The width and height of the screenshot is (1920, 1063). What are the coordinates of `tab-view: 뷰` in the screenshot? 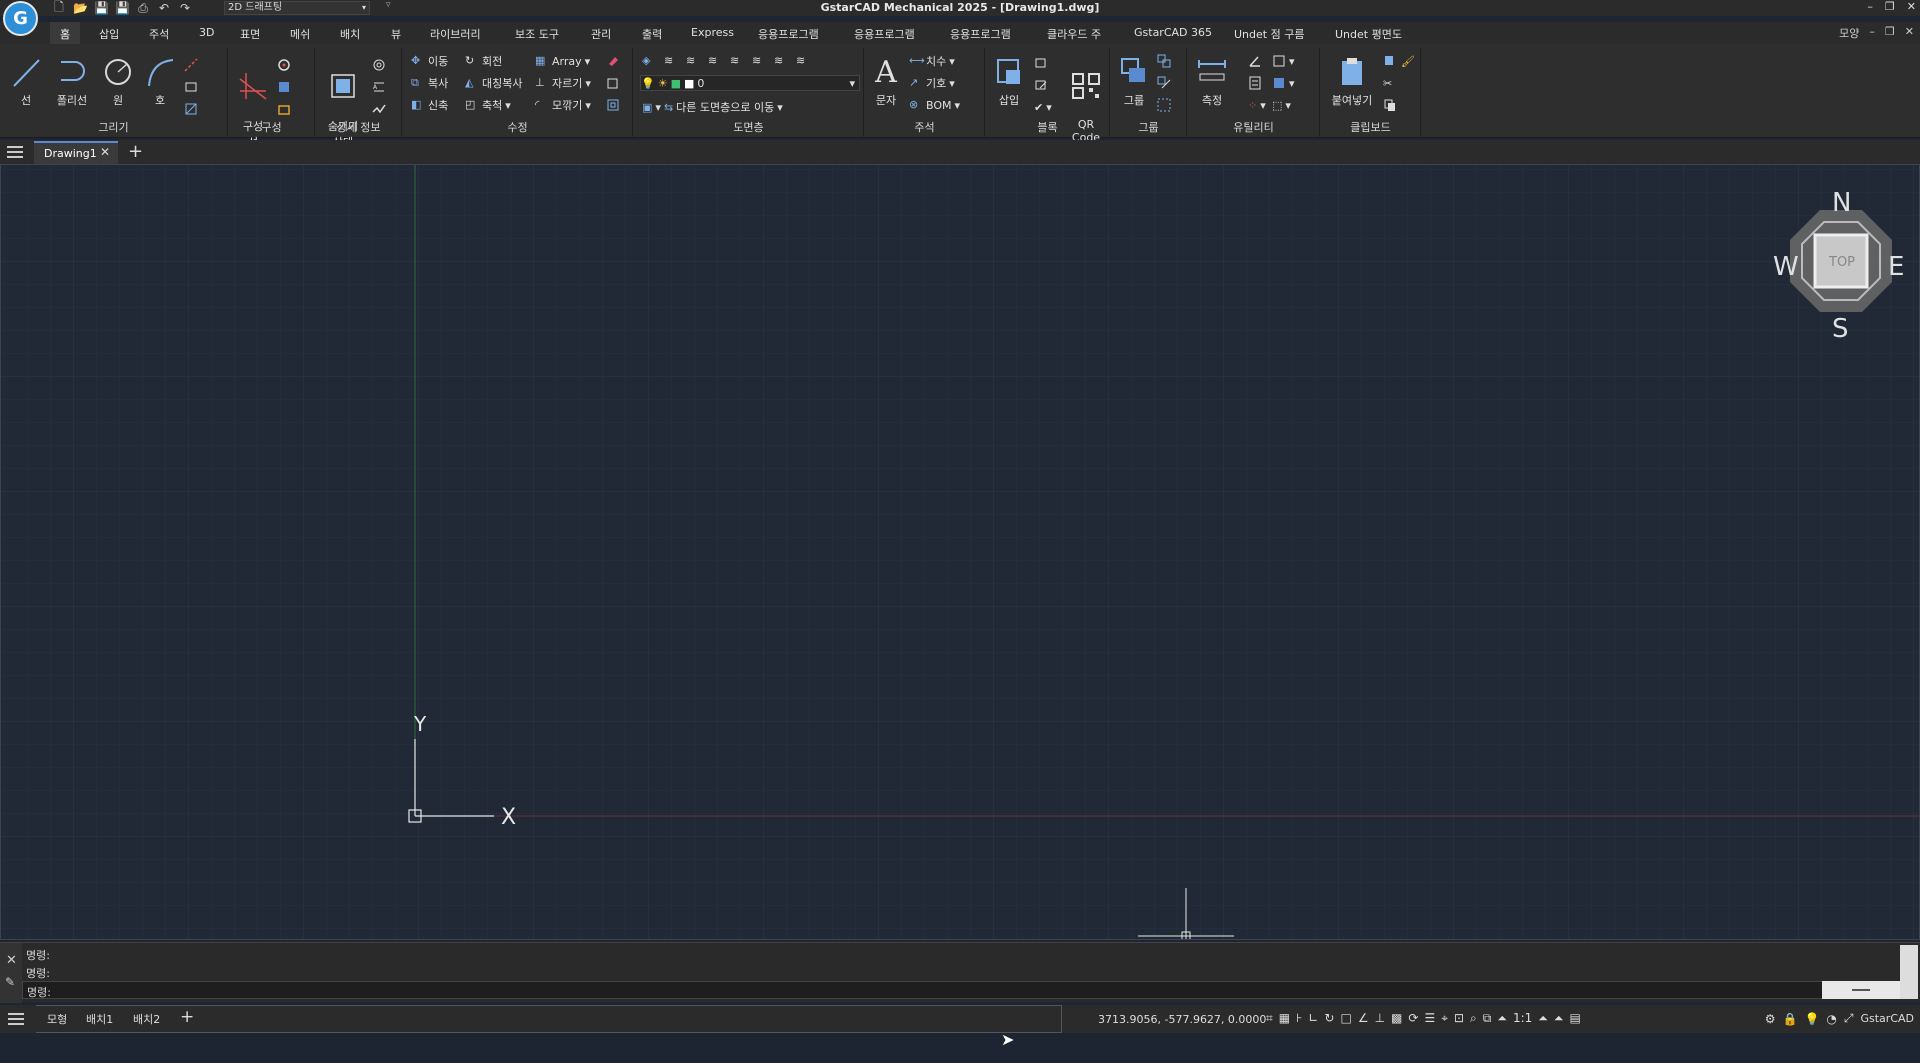 It's located at (396, 34).